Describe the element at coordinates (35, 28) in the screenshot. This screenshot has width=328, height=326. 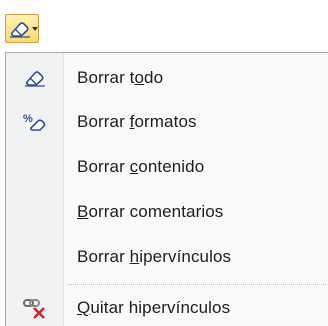
I see `chevron-down-icon` at that location.